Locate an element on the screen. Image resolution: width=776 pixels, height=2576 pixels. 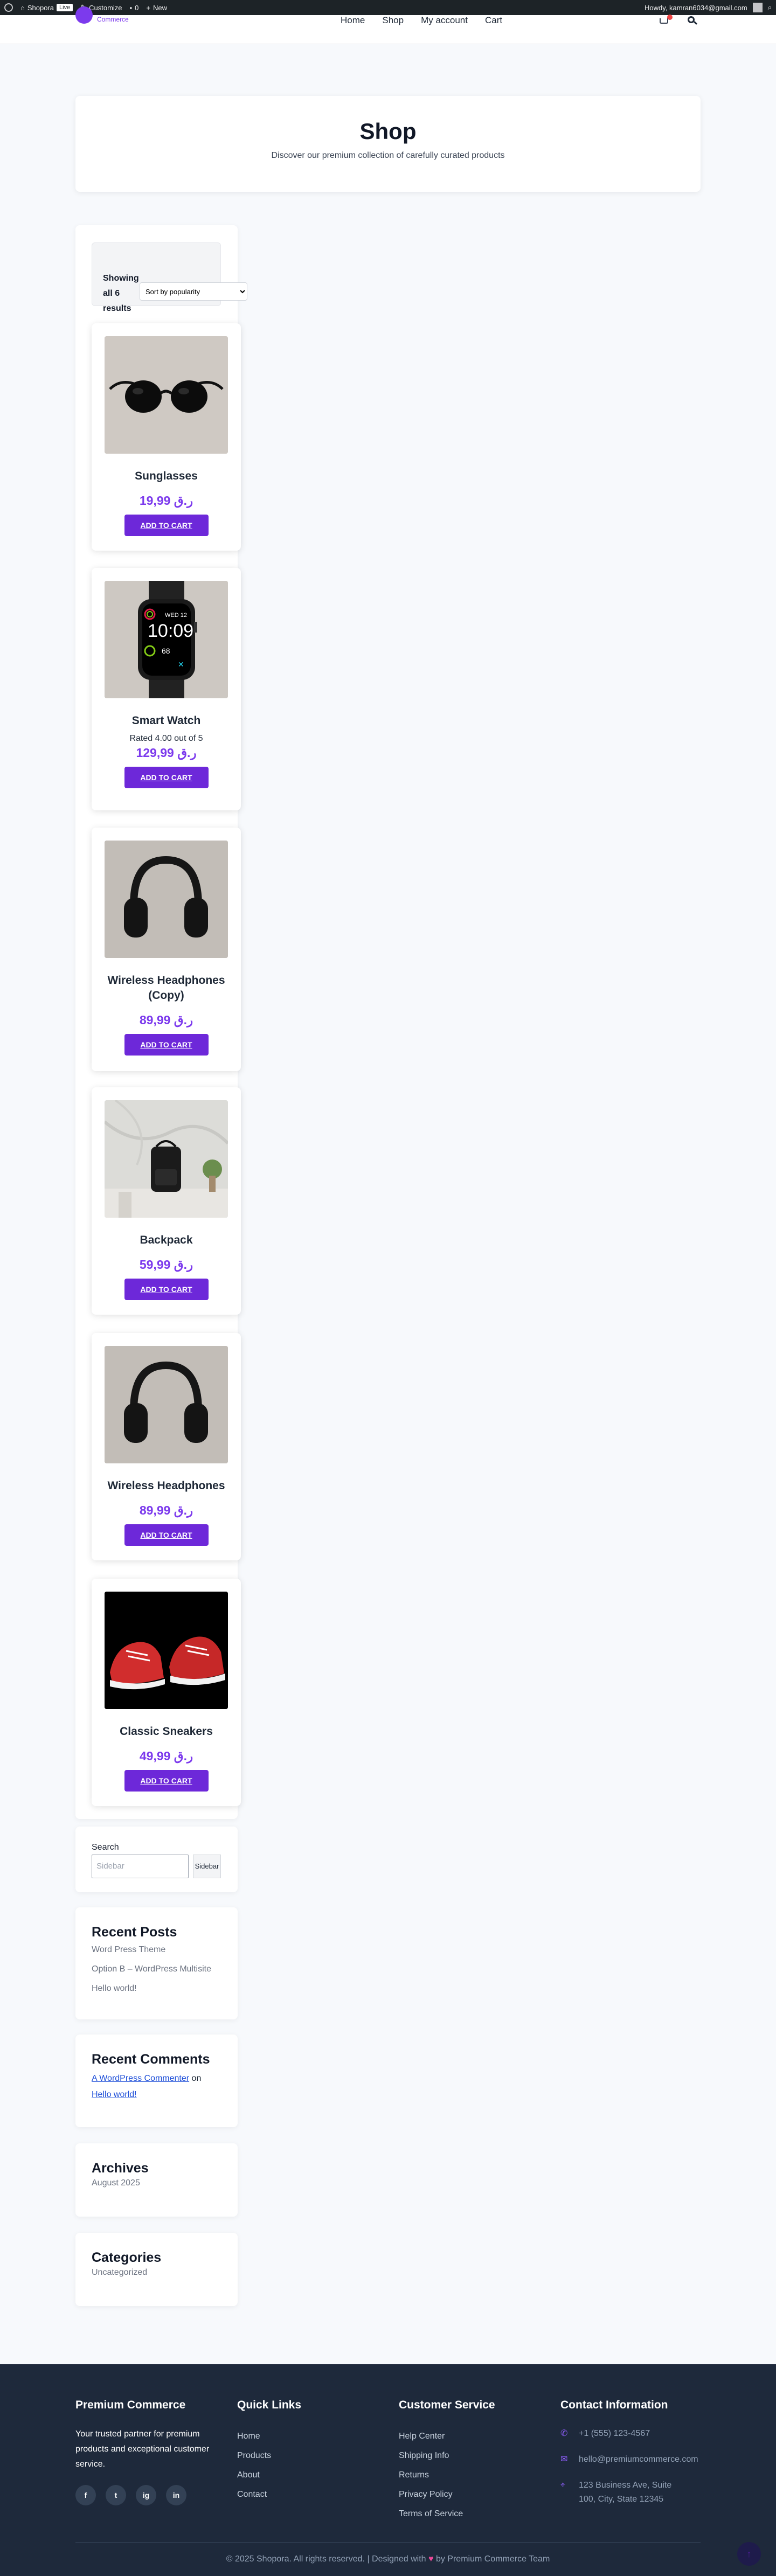
footer-brand-title: Premium Commerce is located at coordinates (130, 2405).